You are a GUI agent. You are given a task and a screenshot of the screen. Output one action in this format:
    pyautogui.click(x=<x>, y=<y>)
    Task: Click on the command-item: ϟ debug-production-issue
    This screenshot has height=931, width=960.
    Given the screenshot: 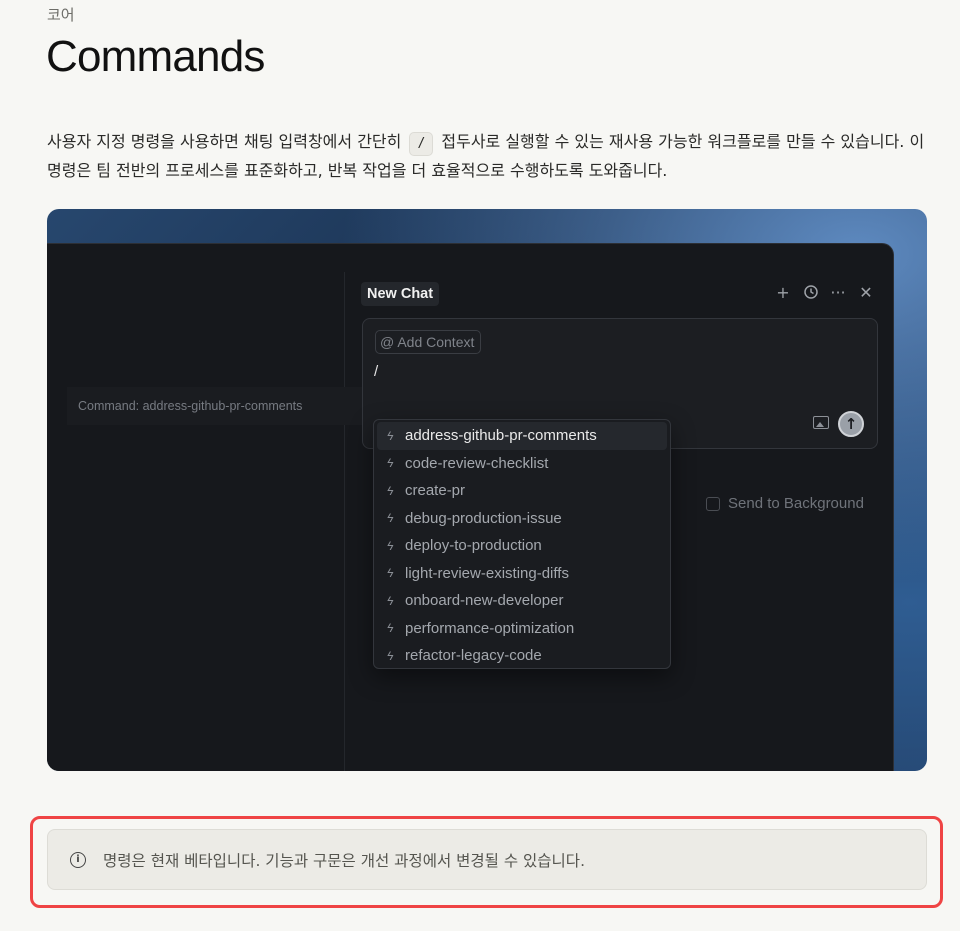 What is the action you would take?
    pyautogui.click(x=522, y=519)
    